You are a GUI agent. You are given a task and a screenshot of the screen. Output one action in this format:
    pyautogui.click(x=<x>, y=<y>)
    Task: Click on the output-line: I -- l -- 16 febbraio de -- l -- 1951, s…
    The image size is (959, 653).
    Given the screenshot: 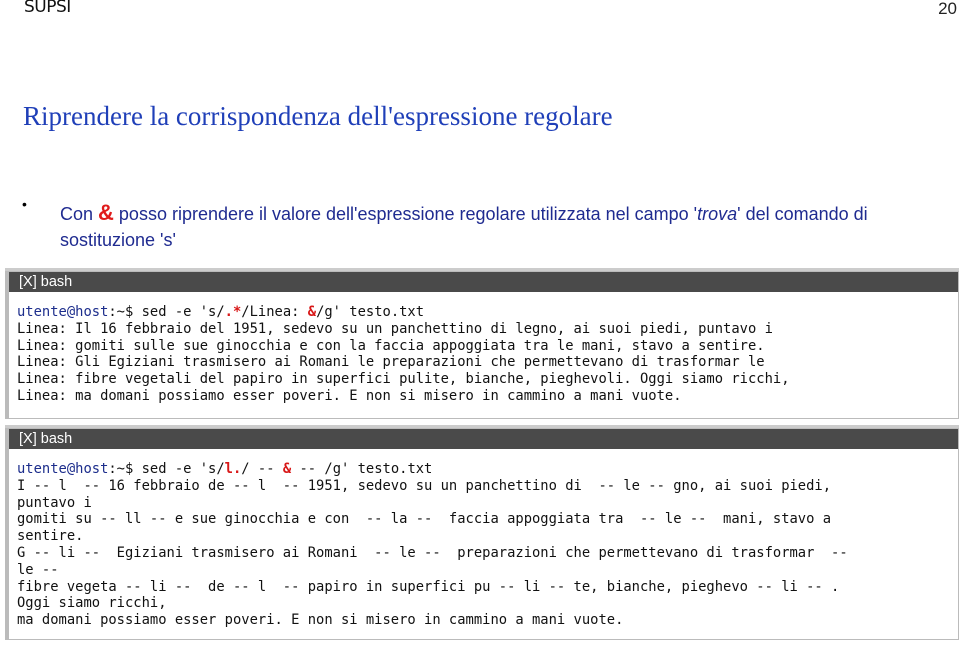 What is the action you would take?
    pyautogui.click(x=424, y=485)
    